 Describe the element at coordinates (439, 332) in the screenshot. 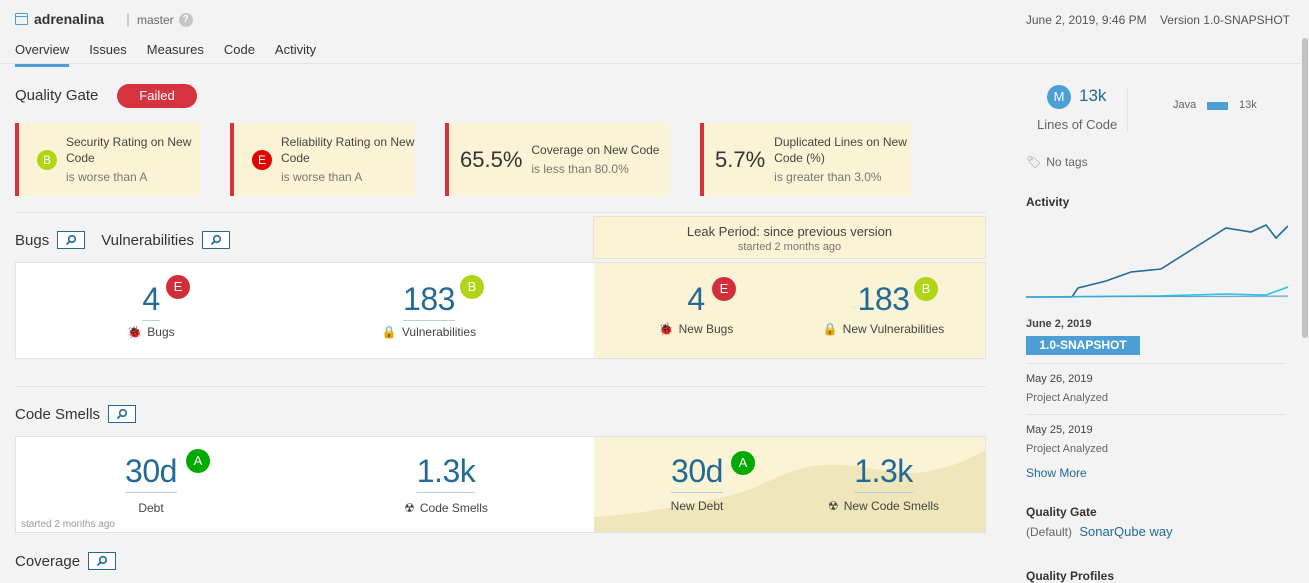

I see `vulnerabilities-label: Vulnerabilities` at that location.